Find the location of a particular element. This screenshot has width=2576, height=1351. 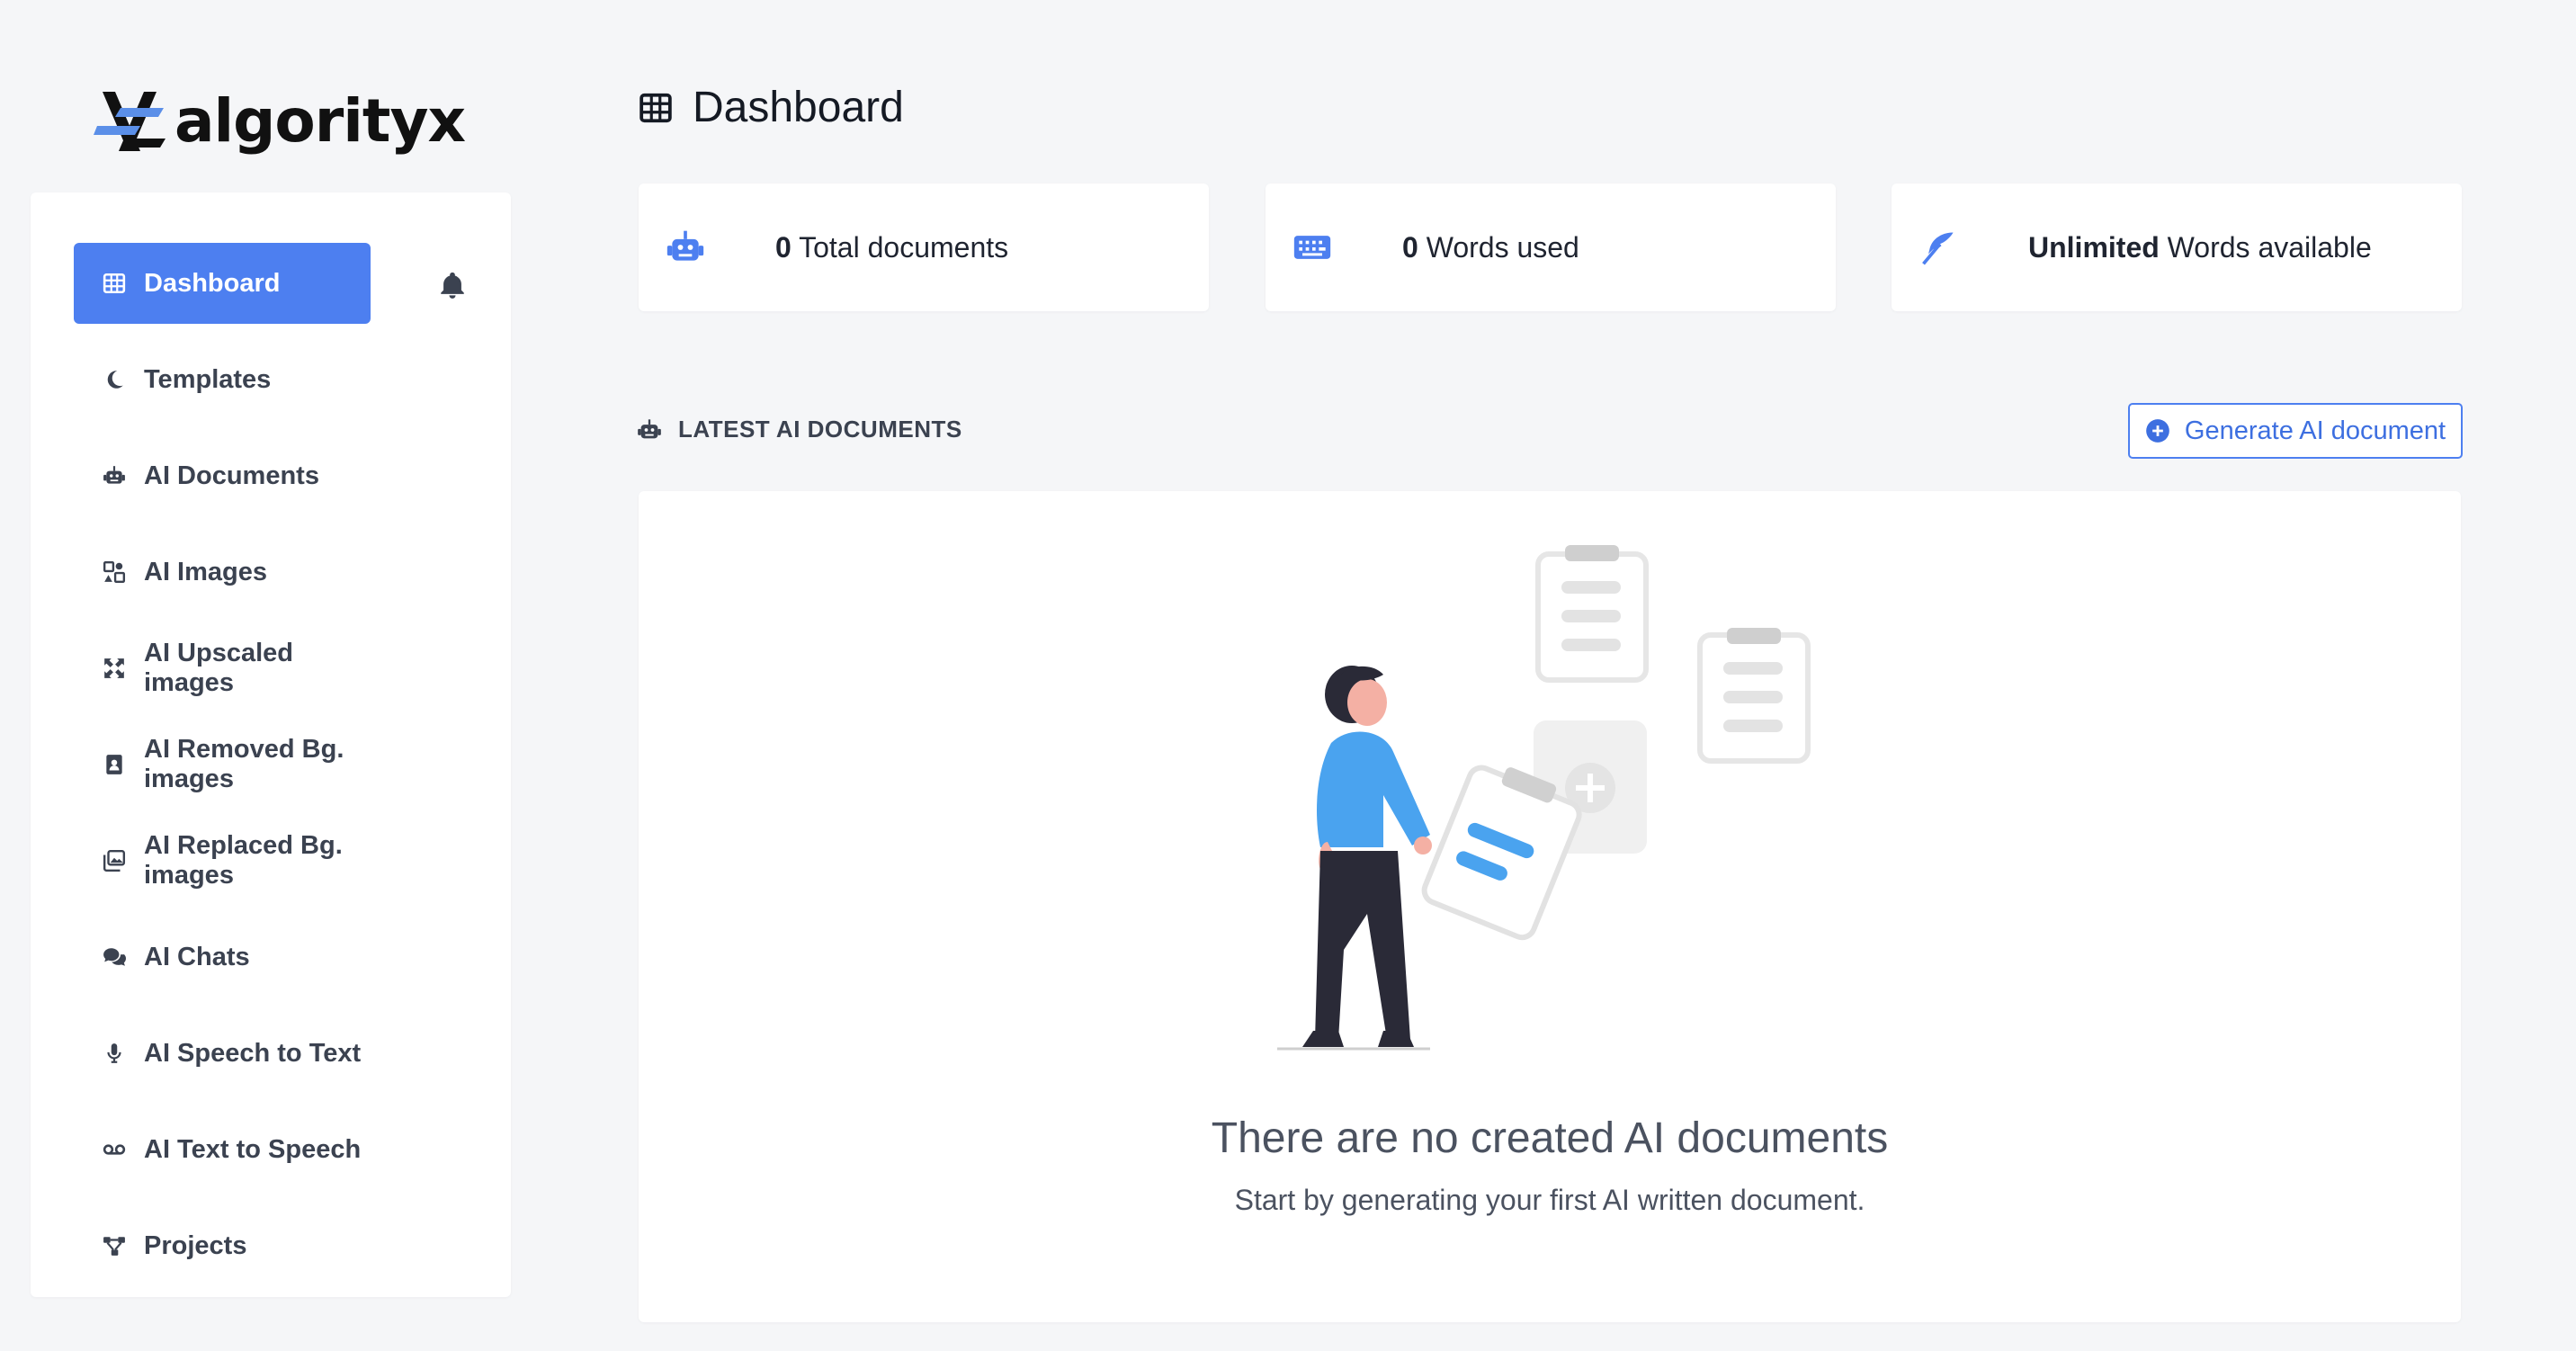

sidebar-item-ai-text-to-speech: AI Text to Speech is located at coordinates (222, 1150).